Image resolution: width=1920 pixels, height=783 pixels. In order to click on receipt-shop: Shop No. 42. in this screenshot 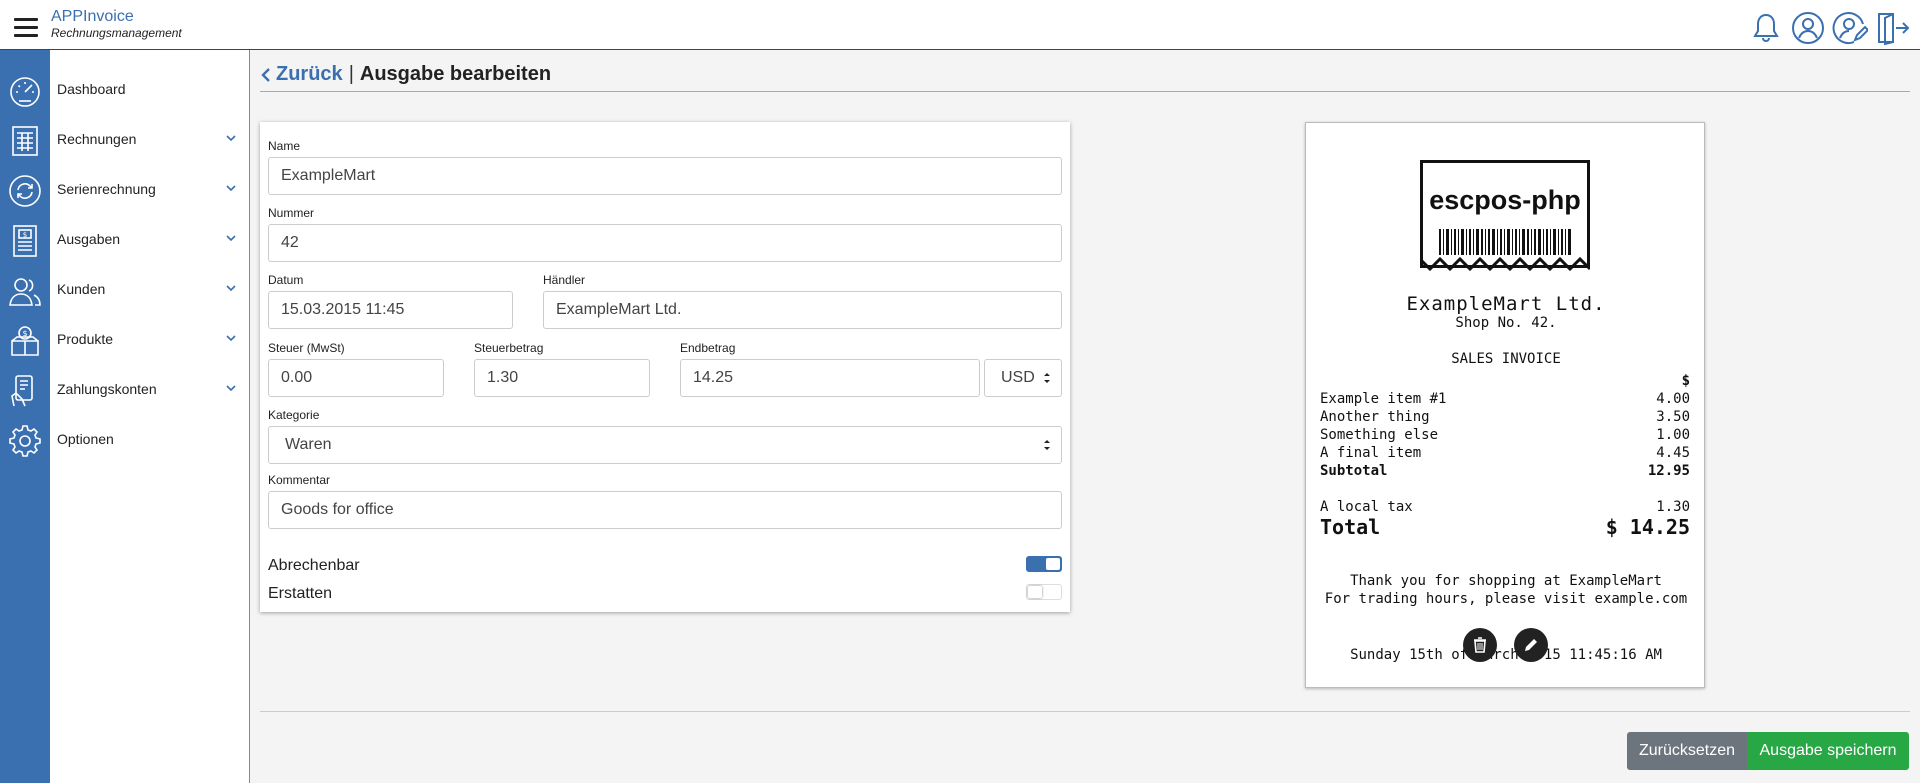, I will do `click(1506, 323)`.